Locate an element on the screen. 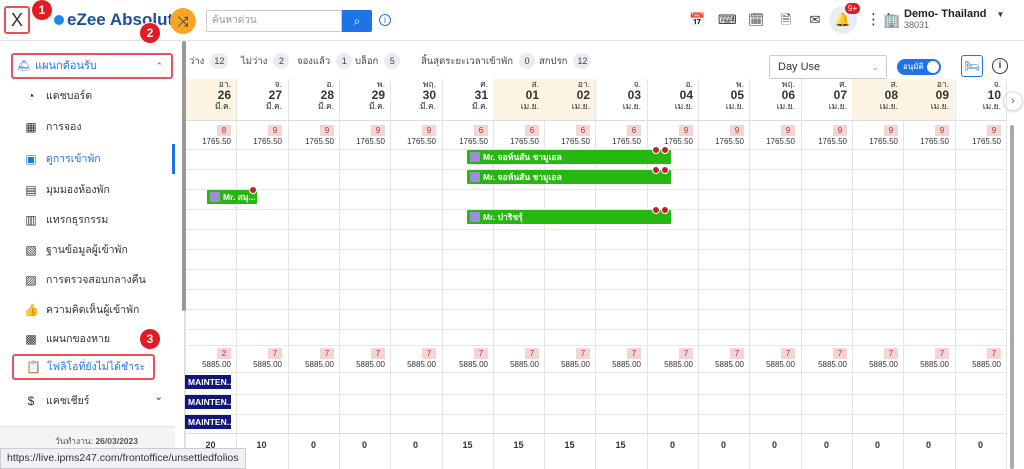  availability-count: 9 is located at coordinates (737, 130).